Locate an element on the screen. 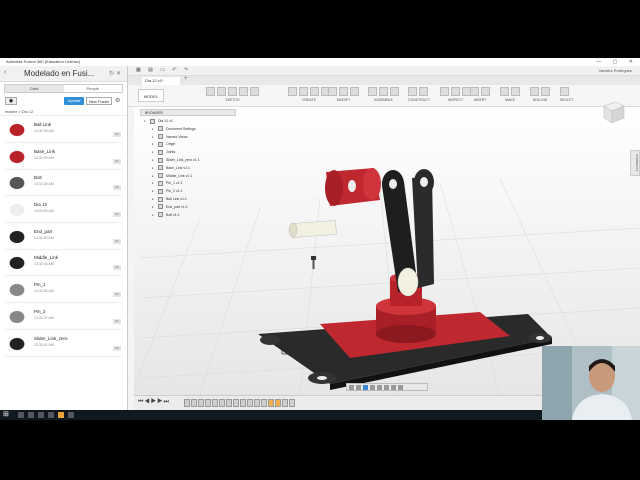 The width and height of the screenshot is (640, 480). fit-icon is located at coordinates (379, 387).